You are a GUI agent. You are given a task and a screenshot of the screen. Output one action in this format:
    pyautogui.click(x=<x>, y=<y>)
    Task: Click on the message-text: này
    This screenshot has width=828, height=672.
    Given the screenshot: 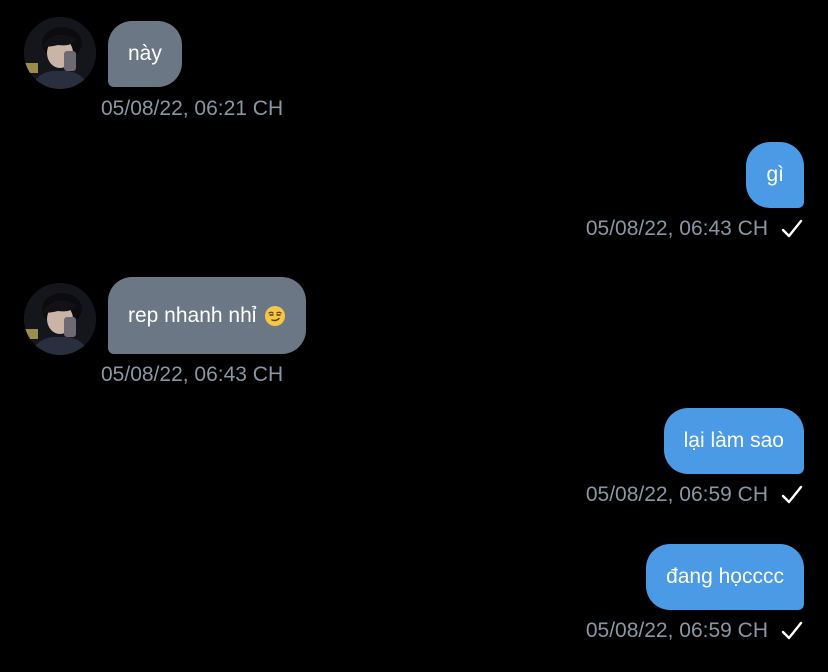 What is the action you would take?
    pyautogui.click(x=145, y=53)
    